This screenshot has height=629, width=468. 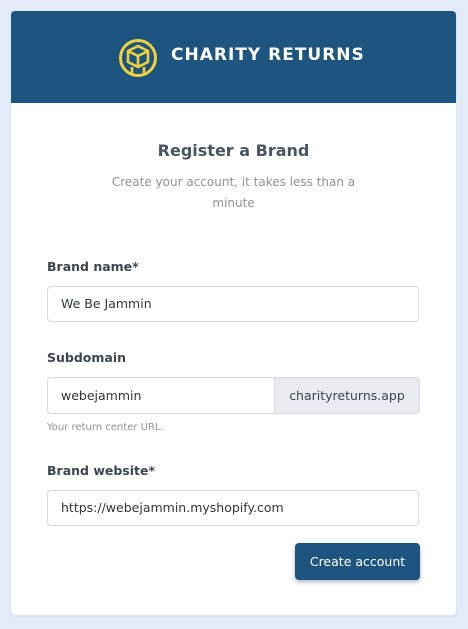 What do you see at coordinates (101, 470) in the screenshot?
I see `brand-website-label: Brand website*` at bounding box center [101, 470].